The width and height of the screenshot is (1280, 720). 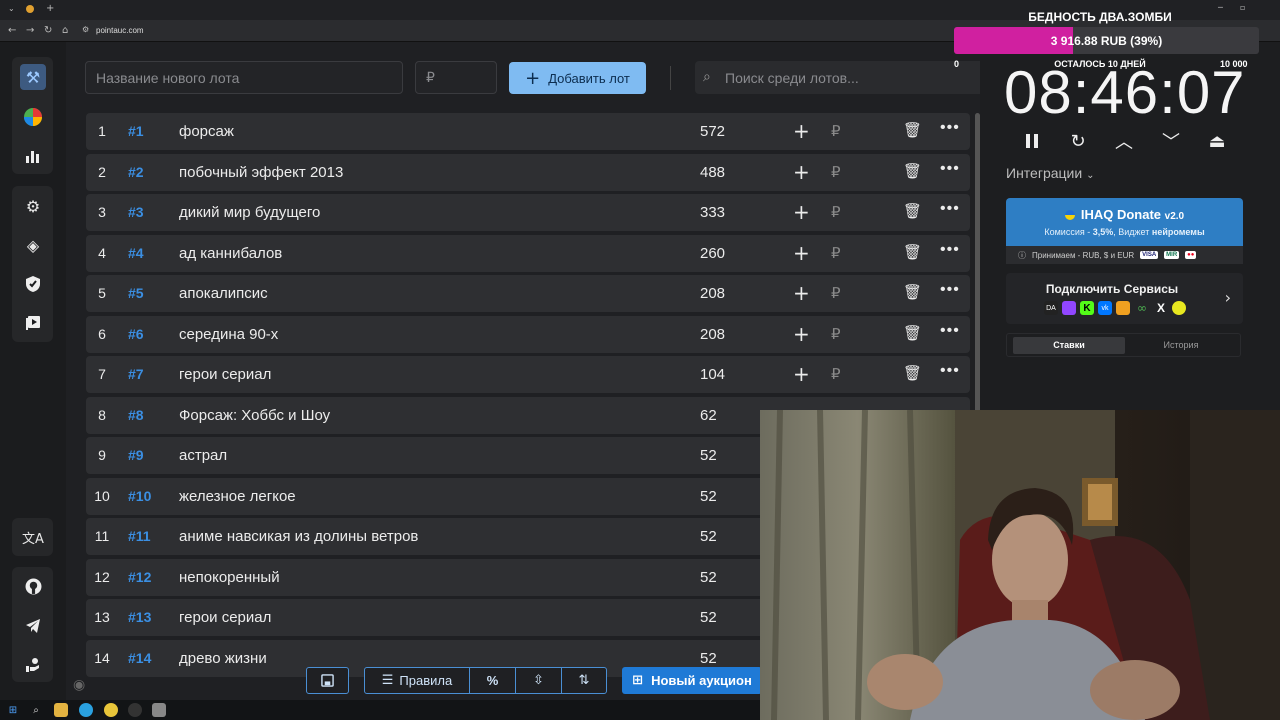 What do you see at coordinates (33, 665) in the screenshot?
I see `donate-hand-icon` at bounding box center [33, 665].